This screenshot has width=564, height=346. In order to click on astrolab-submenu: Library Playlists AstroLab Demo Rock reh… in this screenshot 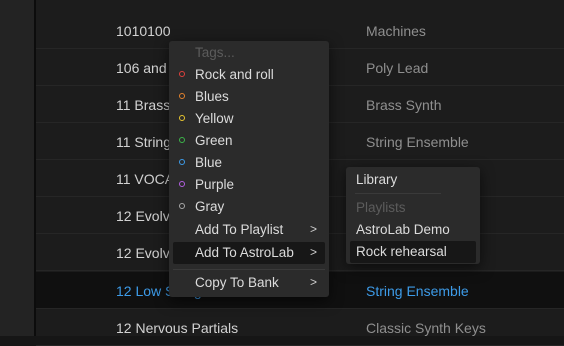, I will do `click(413, 215)`.